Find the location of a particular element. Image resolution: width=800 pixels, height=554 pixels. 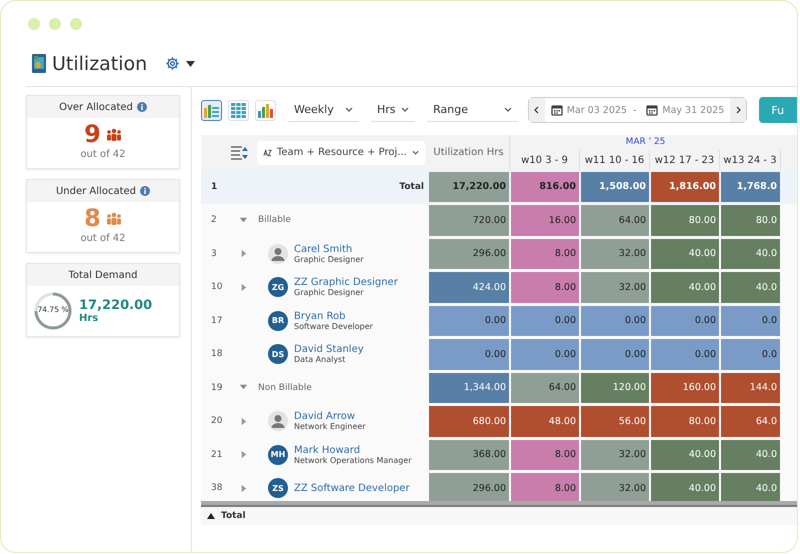

avatar-silhouette is located at coordinates (278, 421).